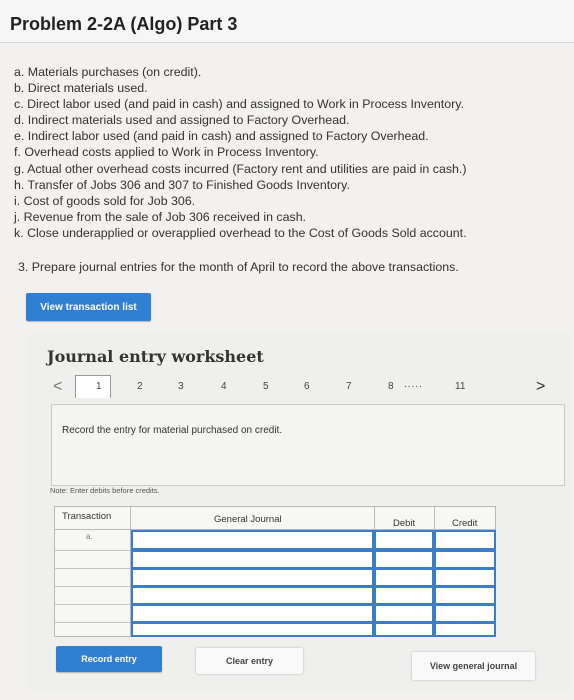 The image size is (574, 700). What do you see at coordinates (465, 523) in the screenshot?
I see `column-header-credit: Credit` at bounding box center [465, 523].